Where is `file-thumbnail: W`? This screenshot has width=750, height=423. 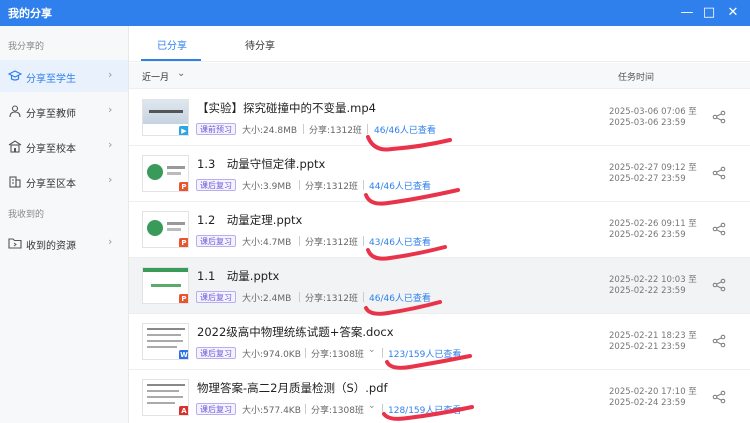 file-thumbnail: W is located at coordinates (165, 341).